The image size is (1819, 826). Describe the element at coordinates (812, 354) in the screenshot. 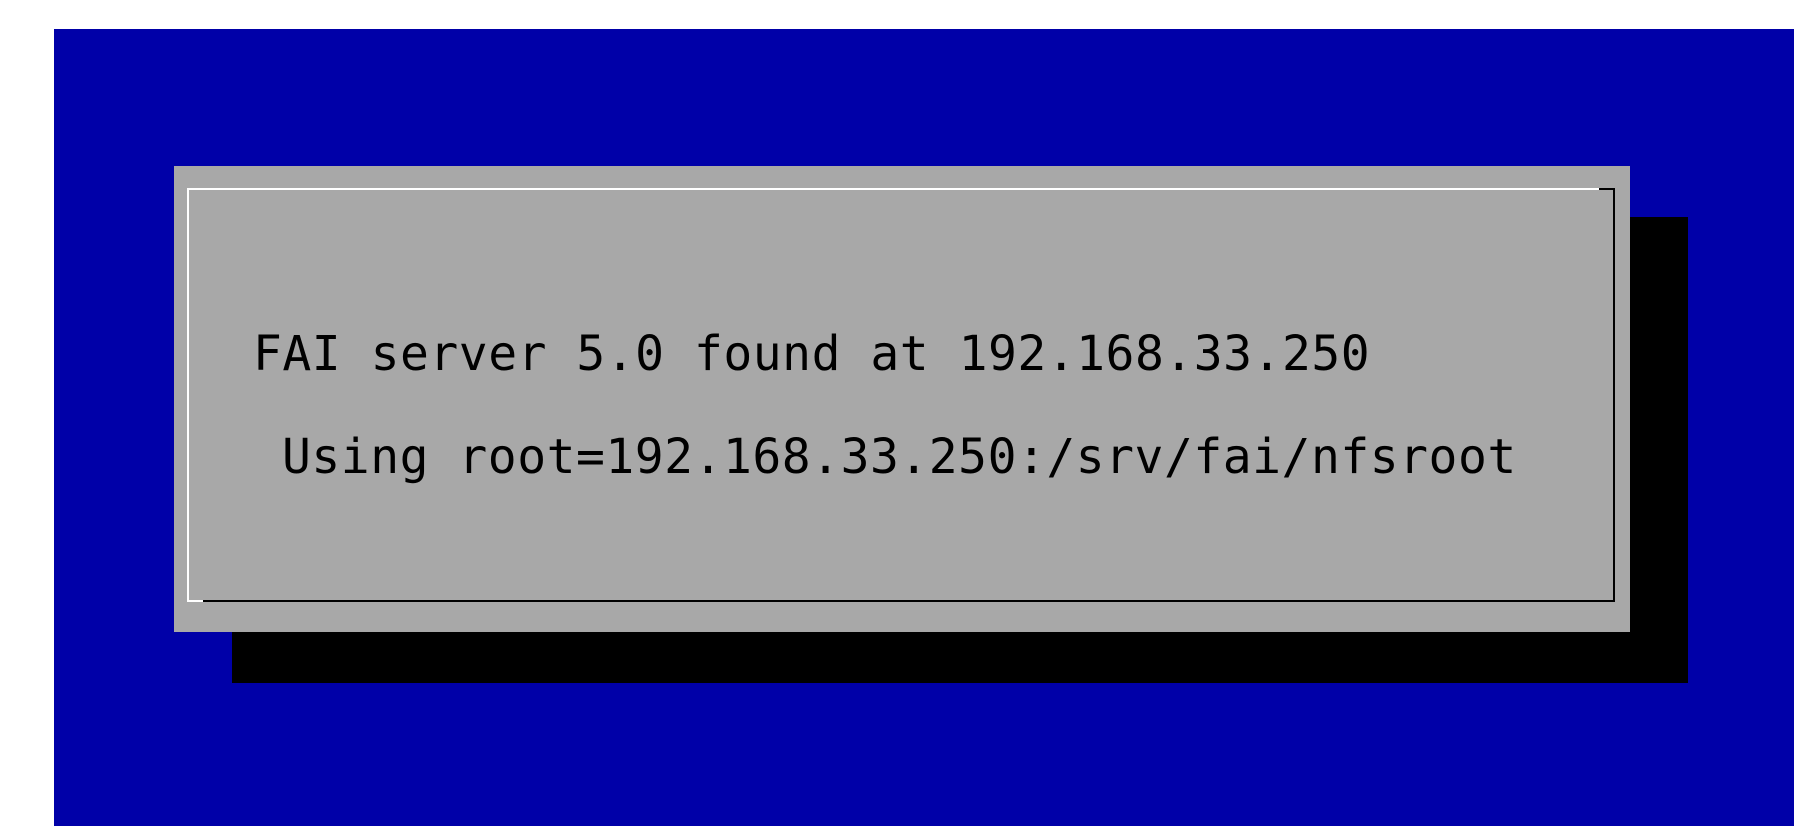

I see `server-found-message: FAI server 5.0 found at 192.168.33.250` at that location.